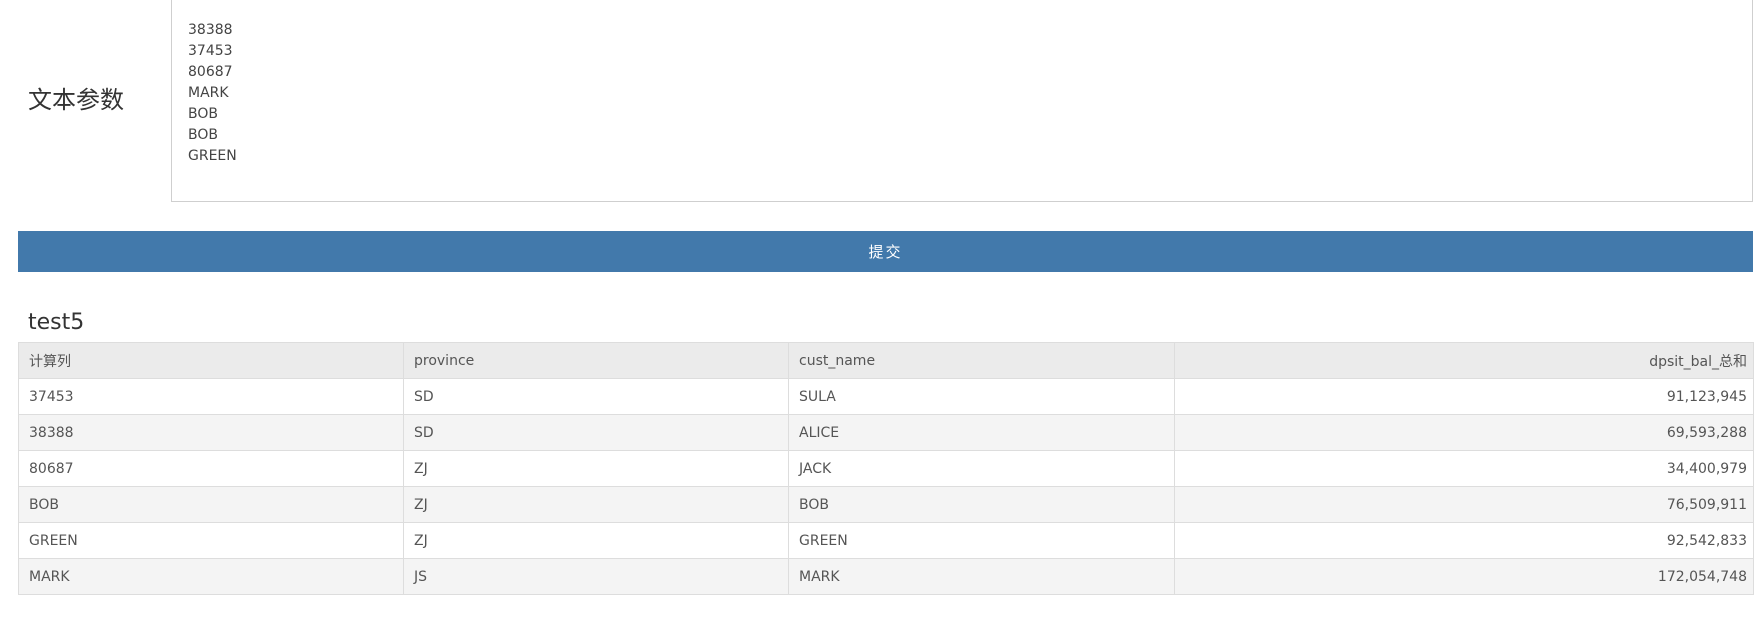  I want to click on table-row: 38388 SD ALICE 69,593,288, so click(886, 432).